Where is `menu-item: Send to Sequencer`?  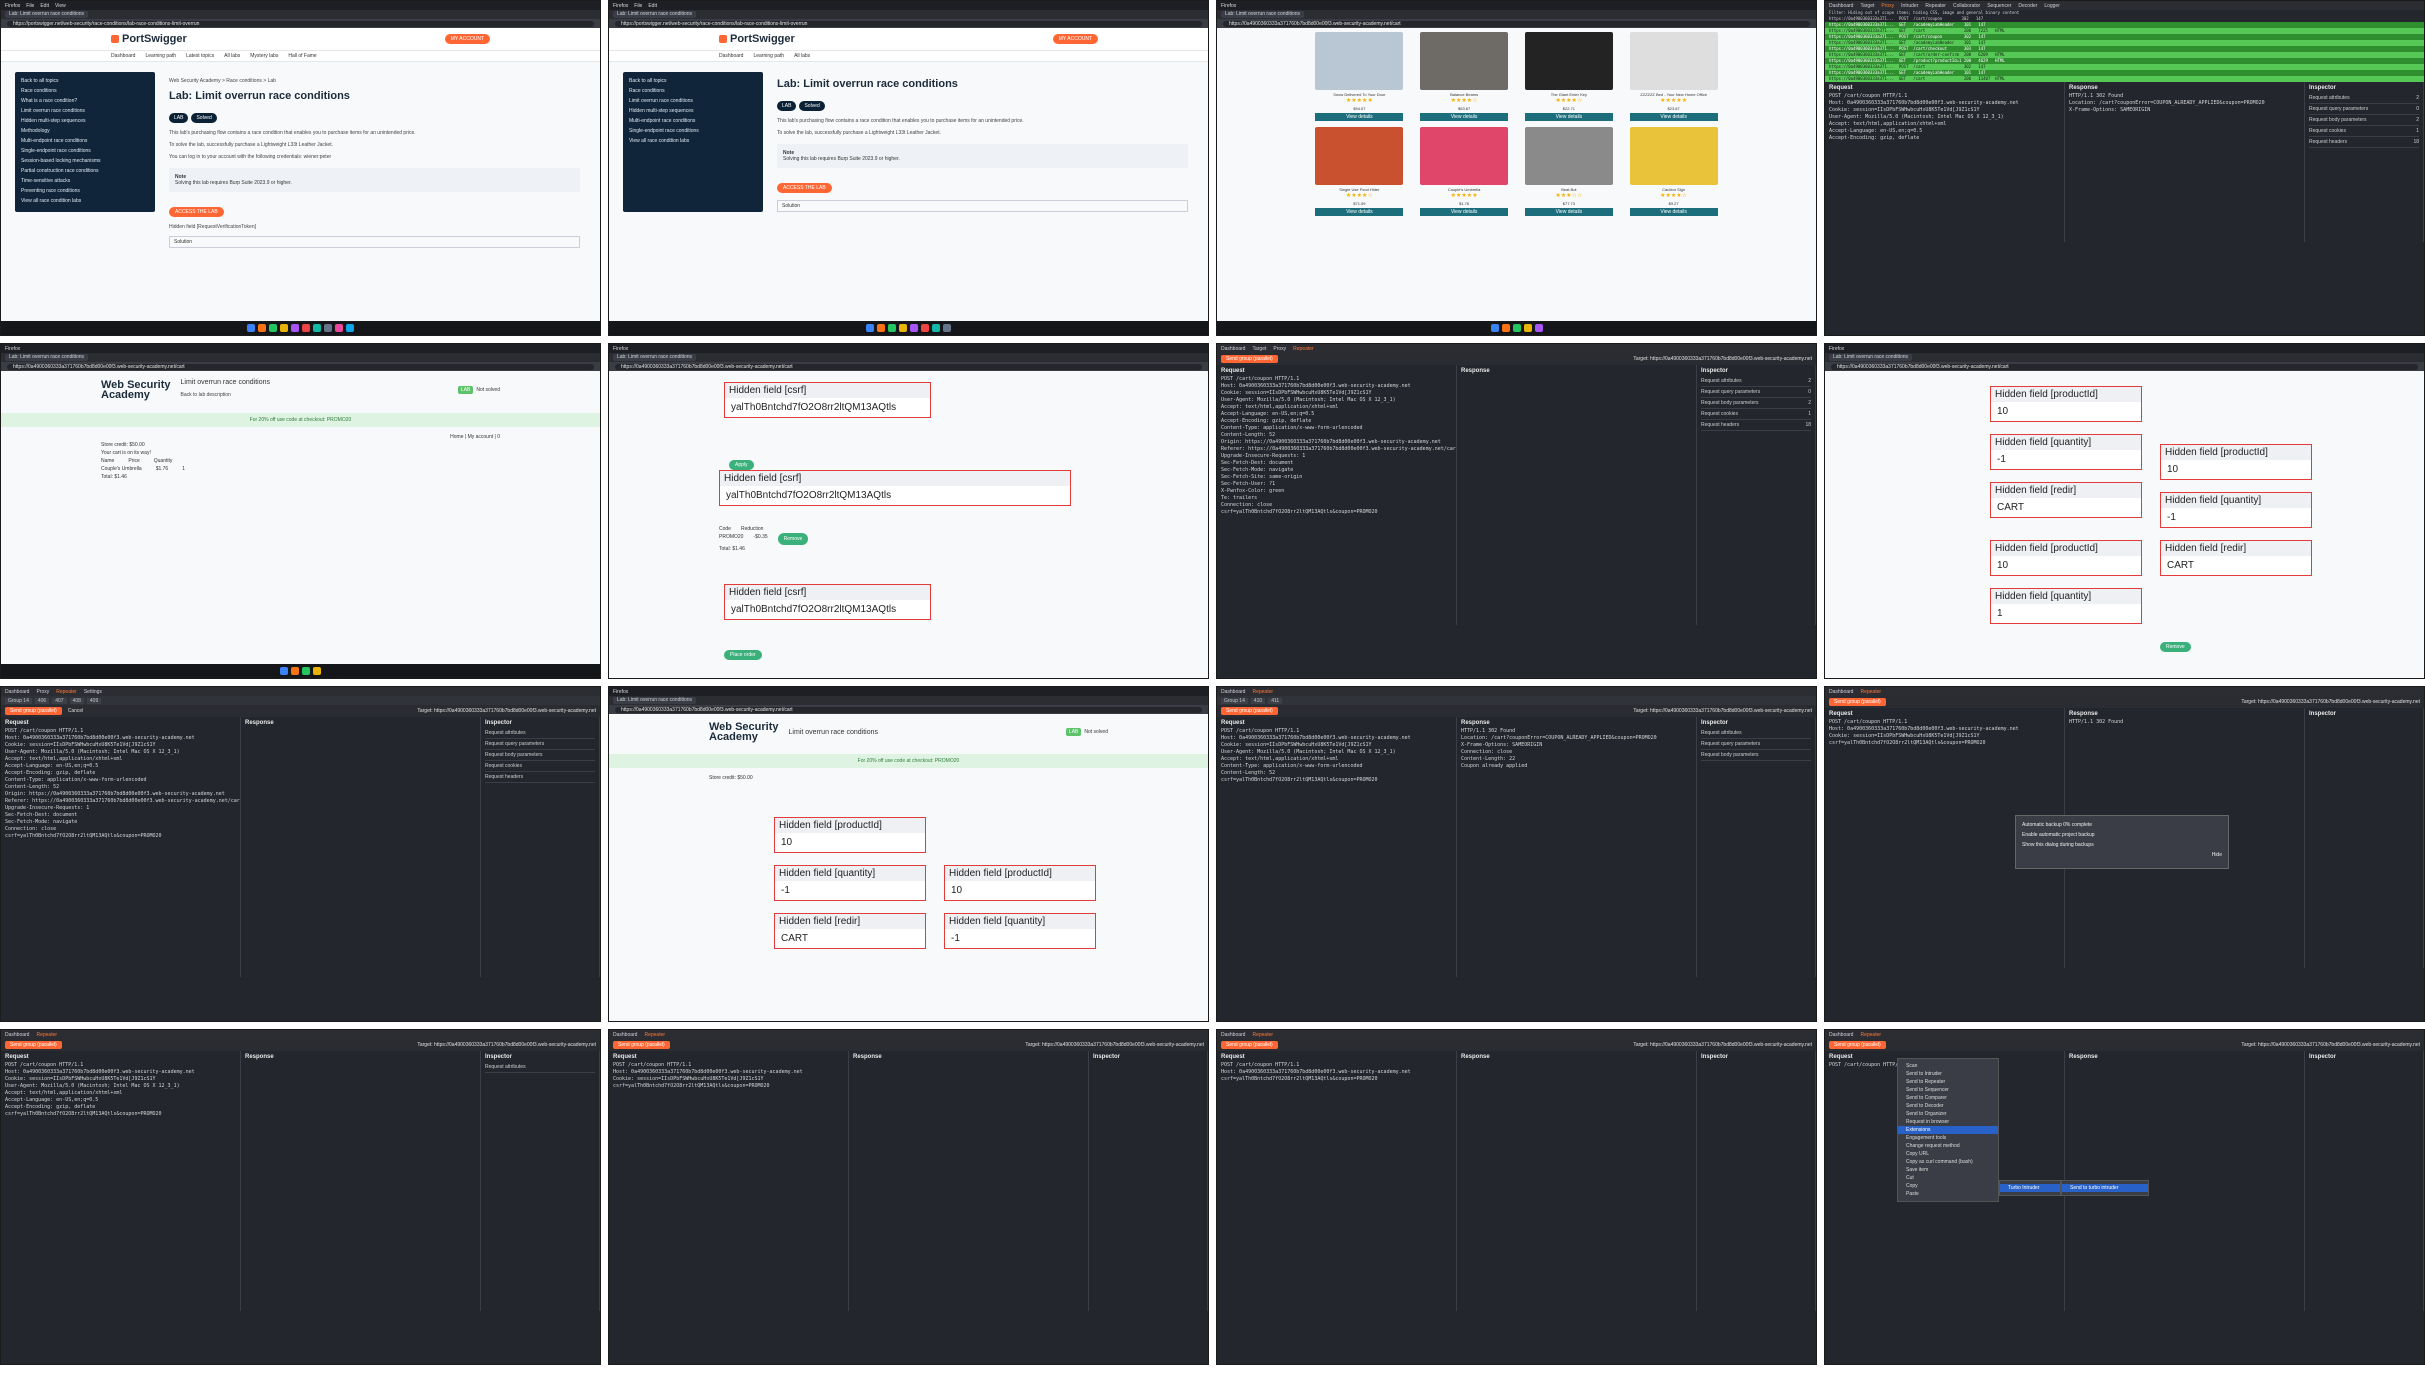 menu-item: Send to Sequencer is located at coordinates (1948, 1090).